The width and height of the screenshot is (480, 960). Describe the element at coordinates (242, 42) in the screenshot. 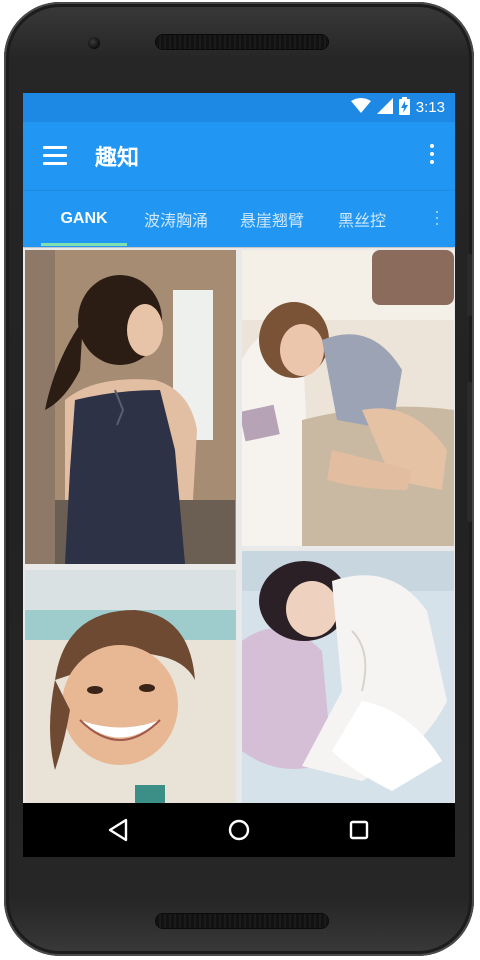

I see `top-speaker` at that location.